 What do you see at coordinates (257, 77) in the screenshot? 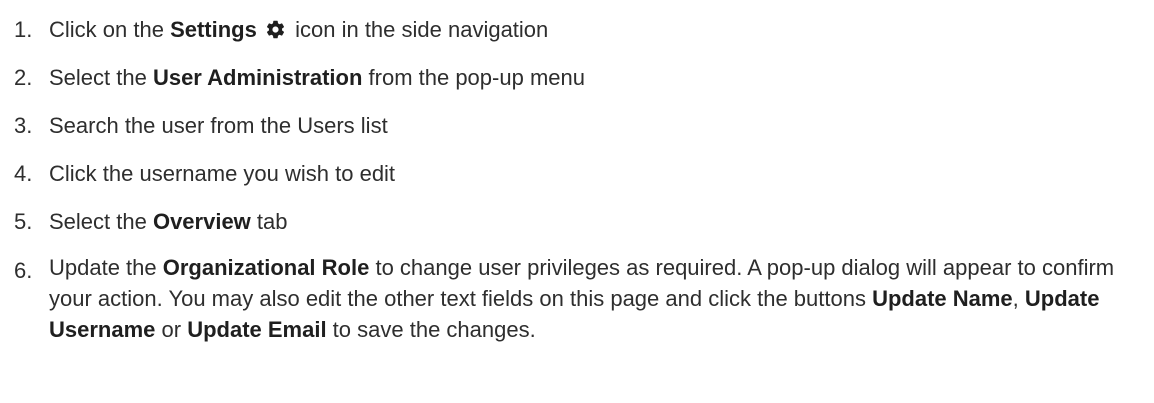
I see `user-administration-label: User Administration` at bounding box center [257, 77].